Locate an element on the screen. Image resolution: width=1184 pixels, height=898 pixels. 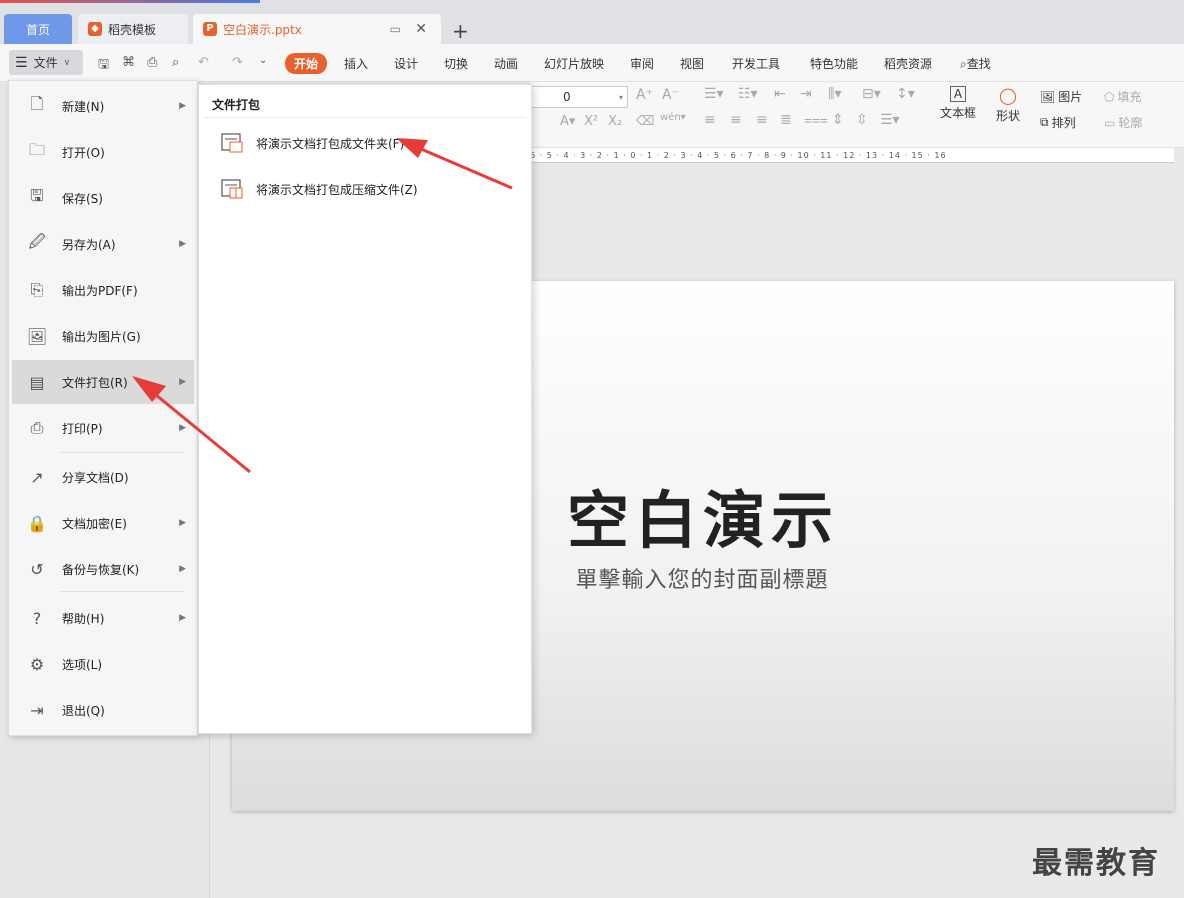
annotation-arrows is located at coordinates (322, 306).